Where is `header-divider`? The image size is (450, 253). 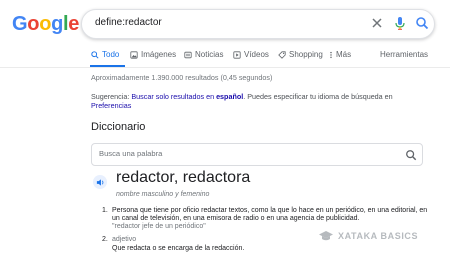 header-divider is located at coordinates (225, 67).